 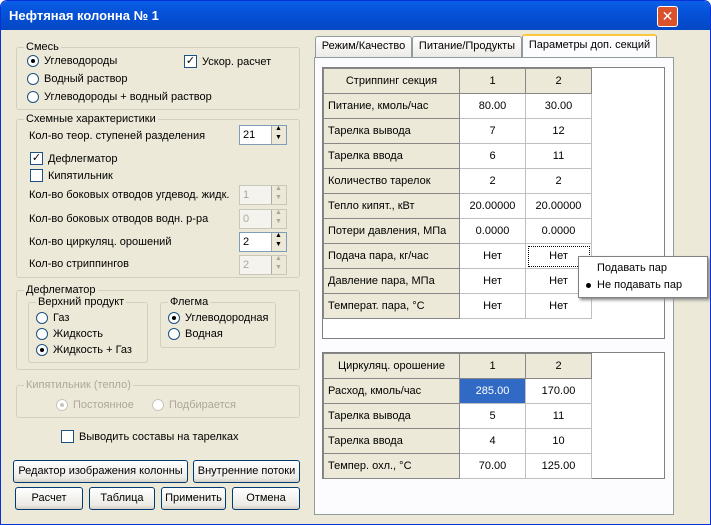 I want to click on cell-value: 70.00, so click(x=492, y=466).